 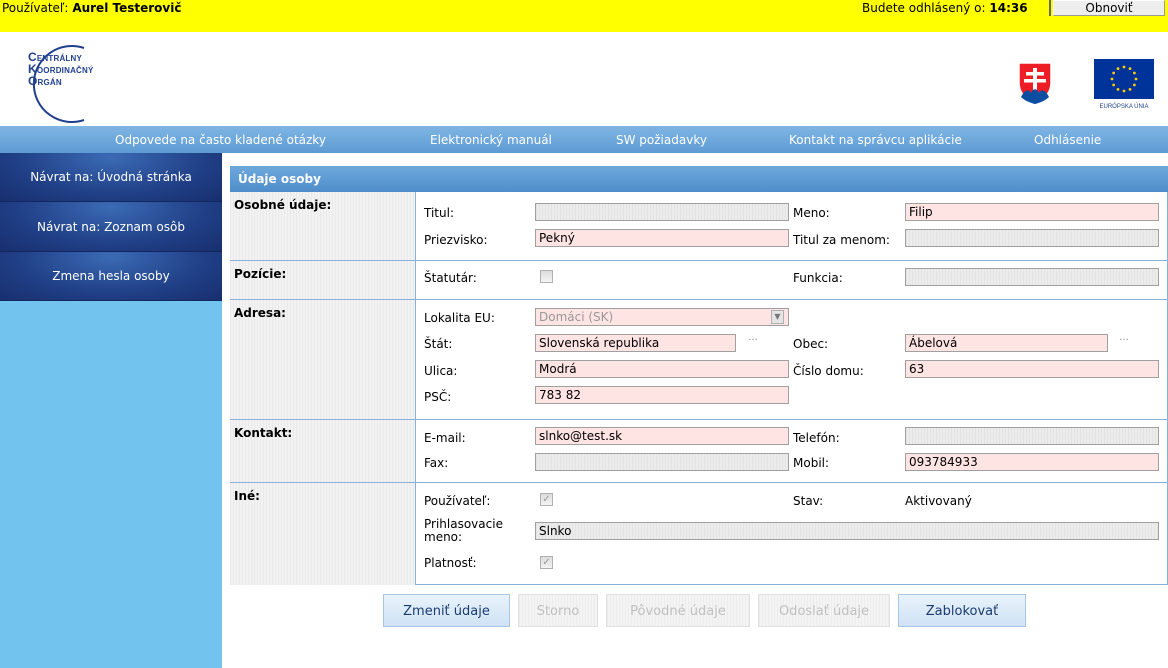 I want to click on function-label: Funkcia:, so click(x=818, y=278).